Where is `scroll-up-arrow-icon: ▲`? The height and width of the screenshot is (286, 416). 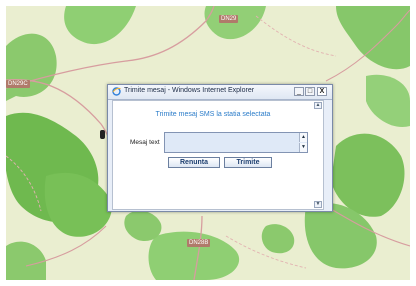 scroll-up-arrow-icon: ▲ is located at coordinates (318, 105).